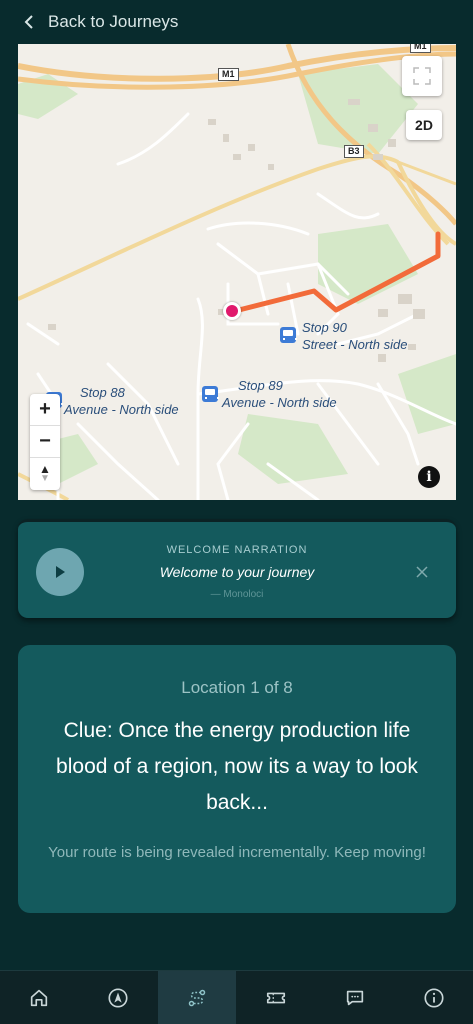 The height and width of the screenshot is (1024, 473). I want to click on stop-88-label: Stop 88 Avenue - North side, so click(121, 401).